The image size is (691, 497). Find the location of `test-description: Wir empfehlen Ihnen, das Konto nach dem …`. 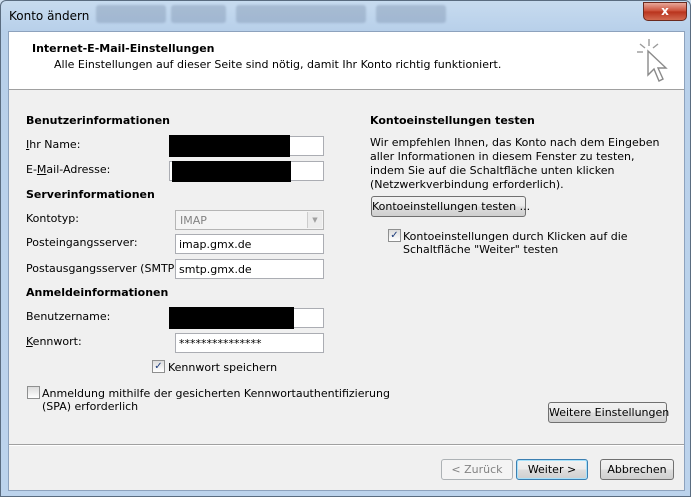

test-description: Wir empfehlen Ihnen, das Konto nach dem … is located at coordinates (515, 163).